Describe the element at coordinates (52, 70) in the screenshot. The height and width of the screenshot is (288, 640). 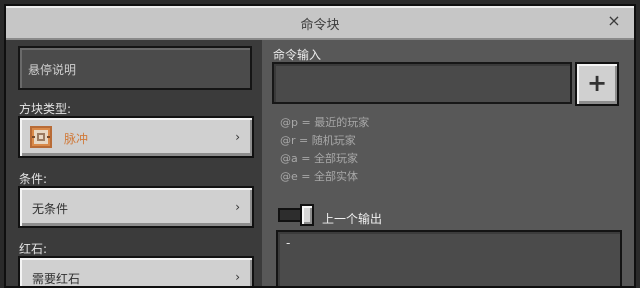
I see `hover-note-text: 悬停说明` at that location.